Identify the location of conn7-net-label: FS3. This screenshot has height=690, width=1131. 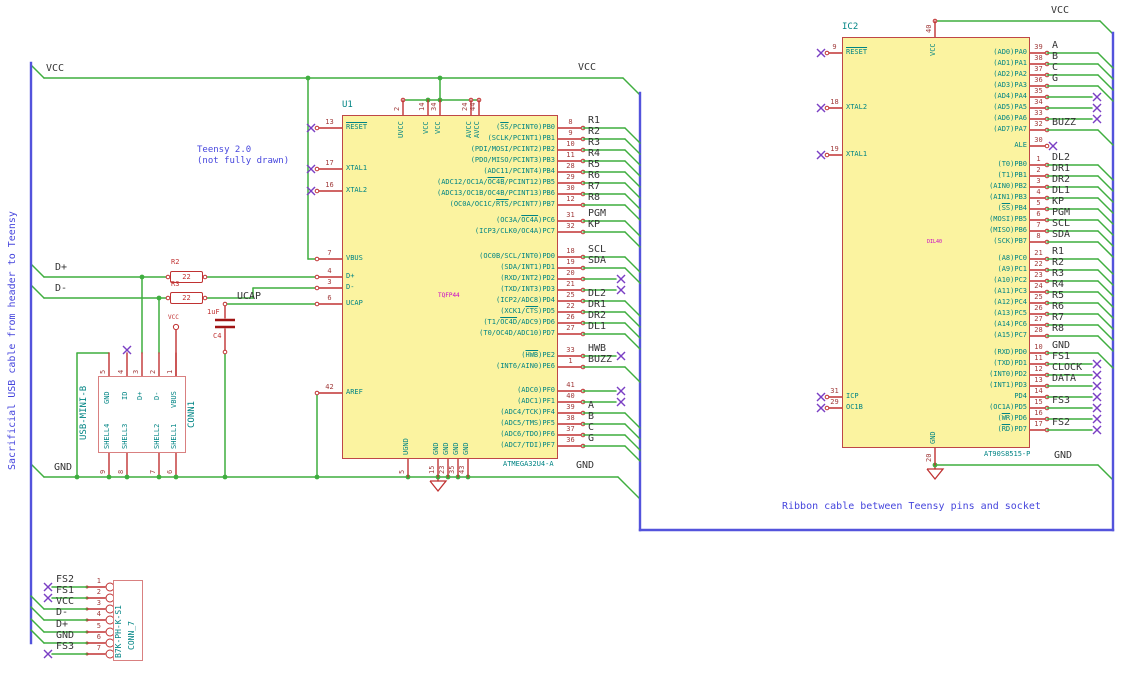
(65, 647).